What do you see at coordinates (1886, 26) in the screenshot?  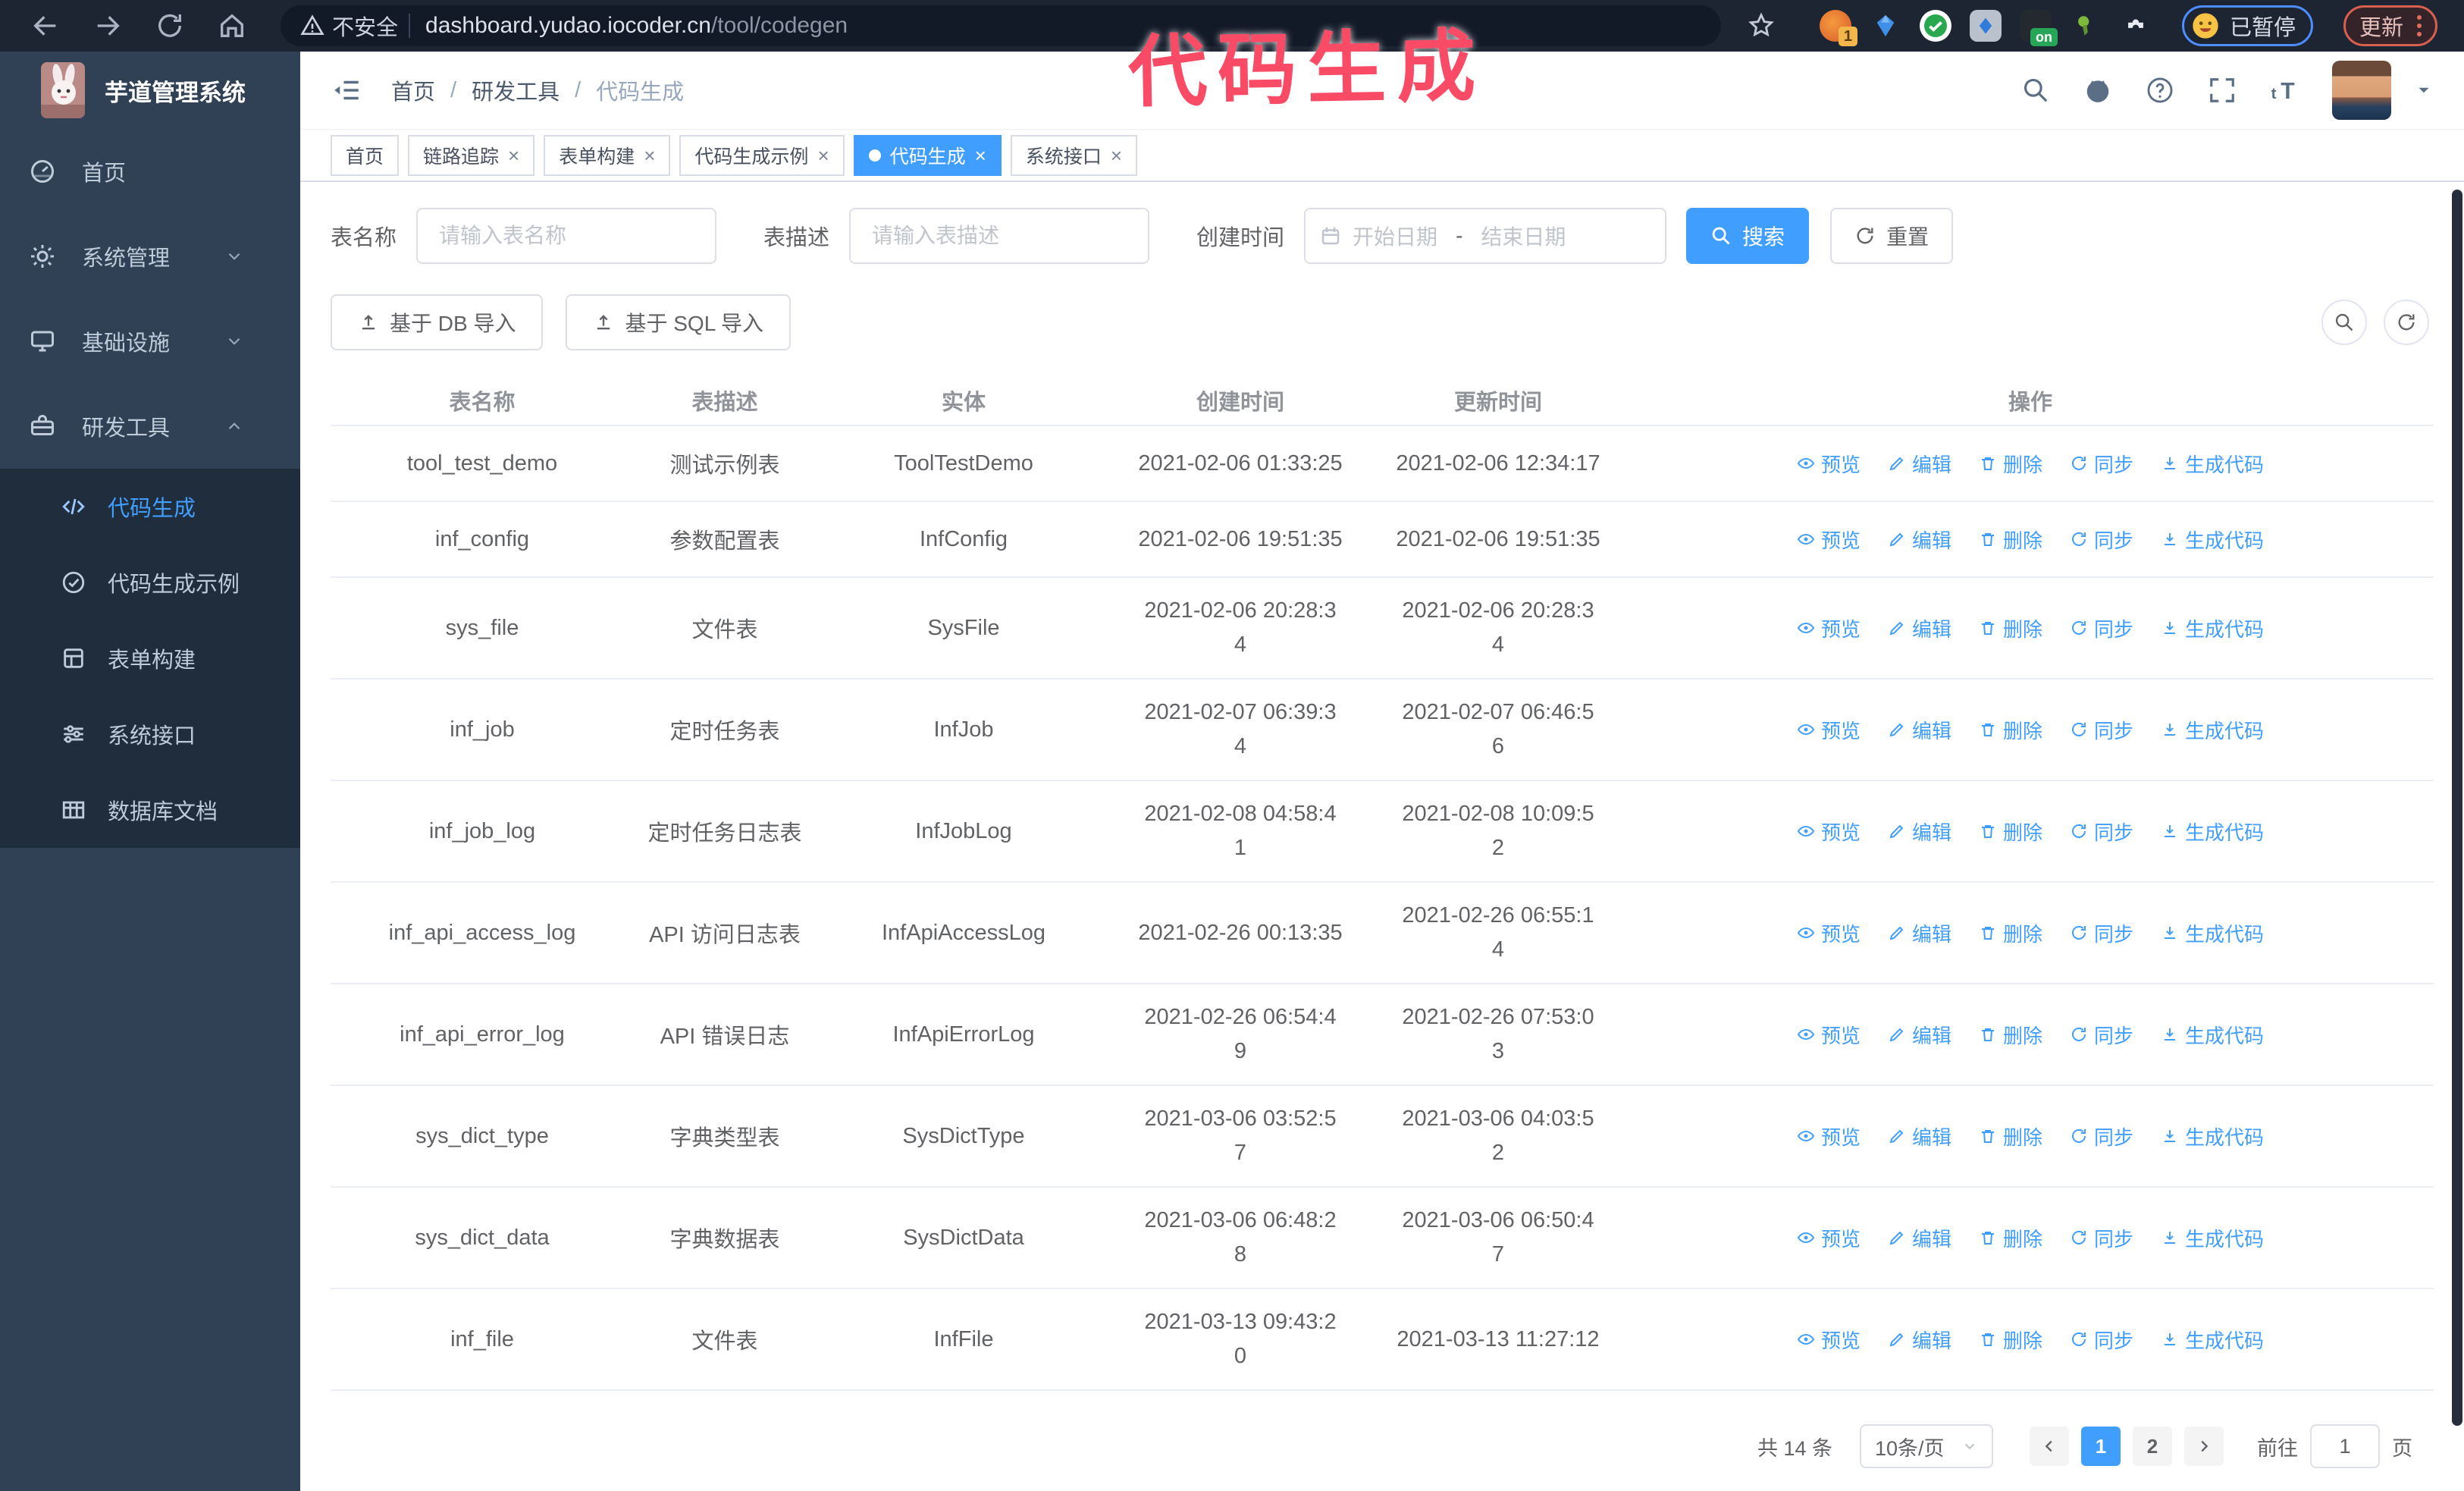 I see `extension-gem-icon` at bounding box center [1886, 26].